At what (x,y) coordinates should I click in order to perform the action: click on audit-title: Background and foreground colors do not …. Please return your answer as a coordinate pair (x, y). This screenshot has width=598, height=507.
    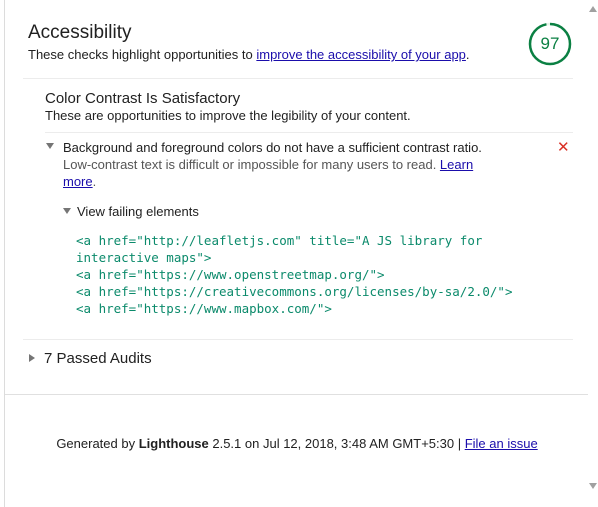
    Looking at the image, I should click on (272, 147).